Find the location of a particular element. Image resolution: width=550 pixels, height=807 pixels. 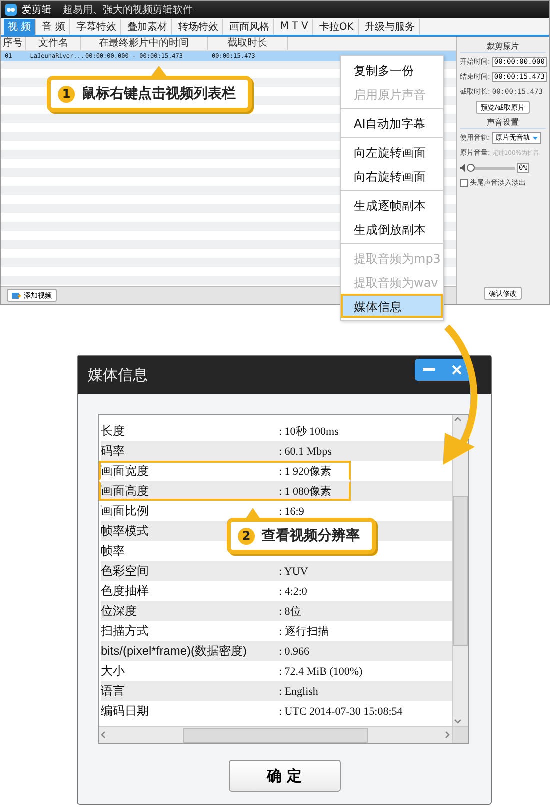

info-value: : 16:9 is located at coordinates (291, 512).